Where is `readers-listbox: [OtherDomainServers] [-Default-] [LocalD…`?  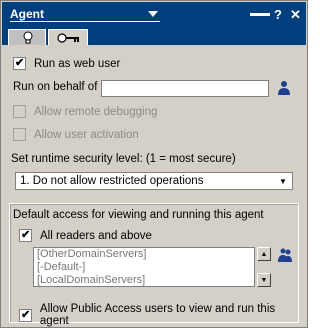
readers-listbox: [OtherDomainServers] [-Default-] [LocalD… is located at coordinates (144, 267).